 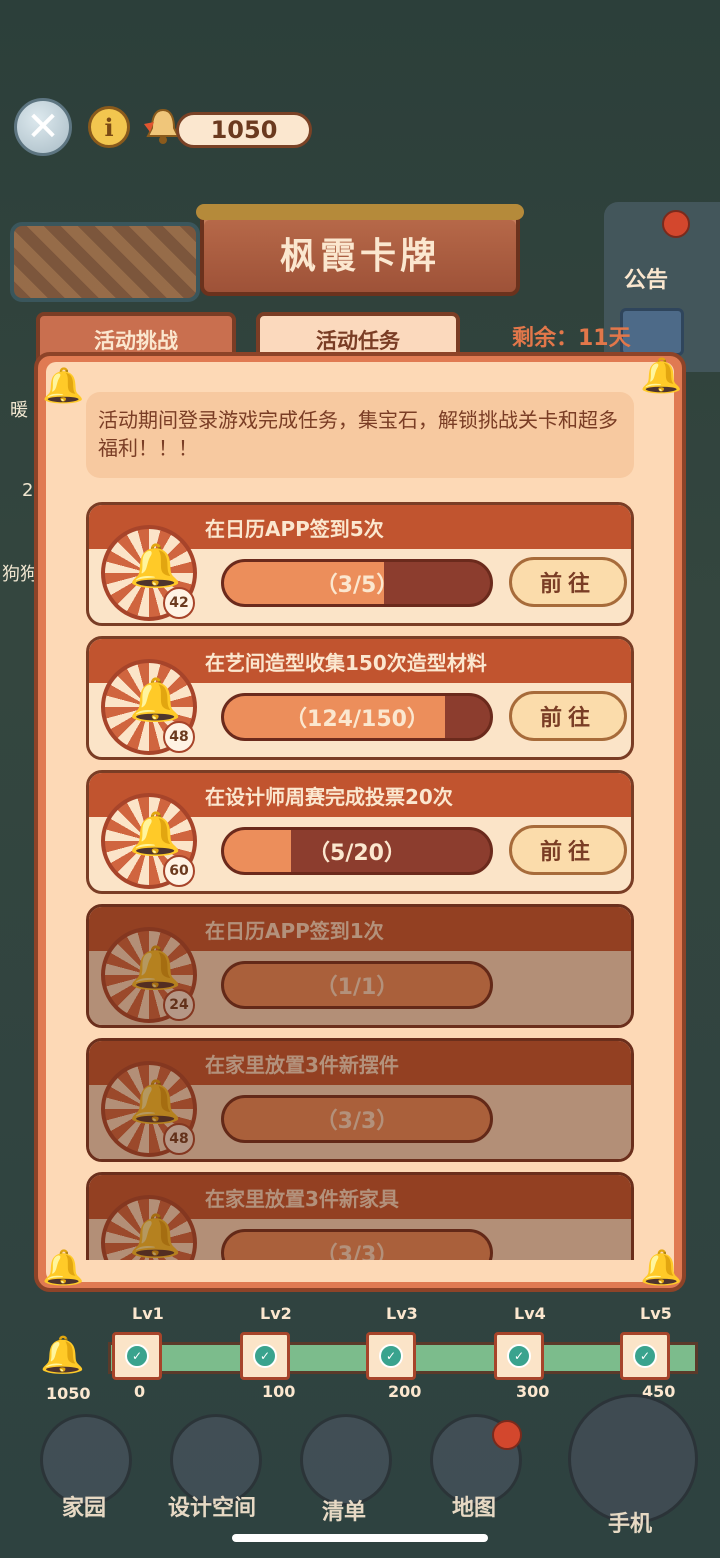 What do you see at coordinates (68, 1393) in the screenshot?
I see `current-points: 1050` at bounding box center [68, 1393].